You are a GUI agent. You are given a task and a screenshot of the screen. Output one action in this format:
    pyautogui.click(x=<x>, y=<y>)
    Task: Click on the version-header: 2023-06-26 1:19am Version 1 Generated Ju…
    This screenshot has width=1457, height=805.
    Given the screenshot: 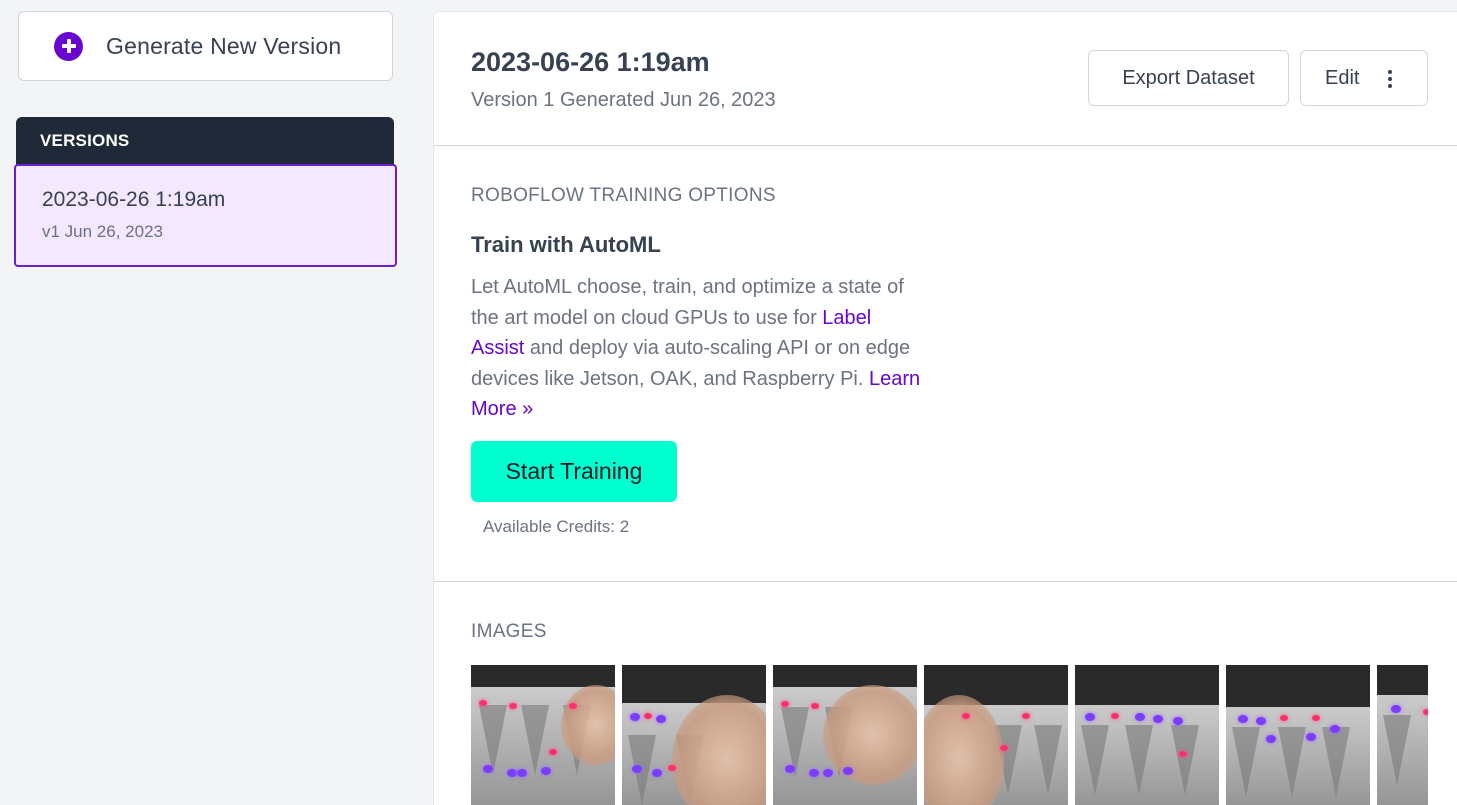 What is the action you would take?
    pyautogui.click(x=945, y=79)
    